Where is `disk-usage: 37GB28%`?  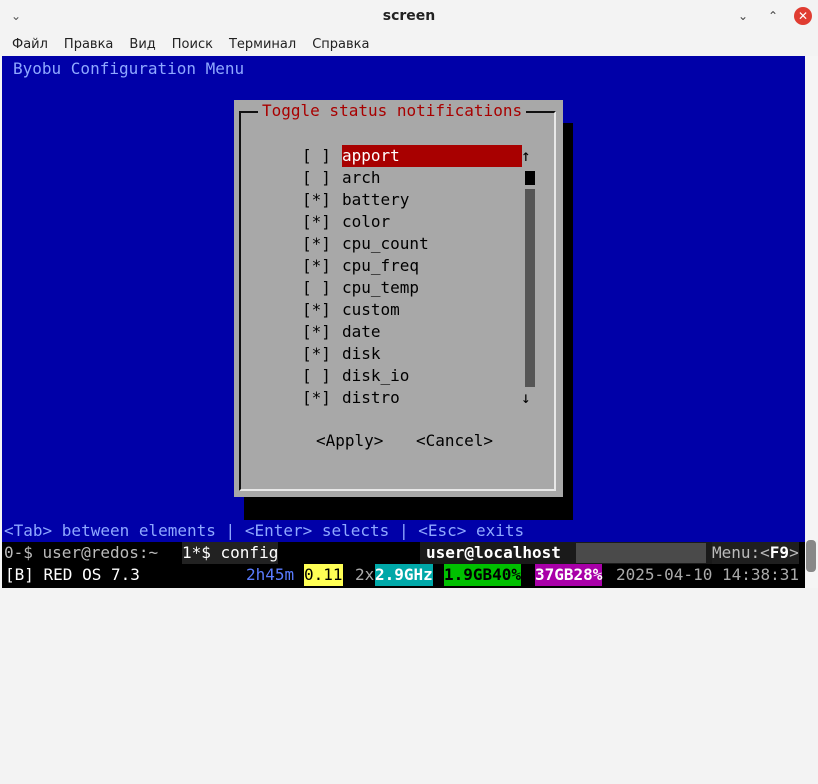 disk-usage: 37GB28% is located at coordinates (569, 575).